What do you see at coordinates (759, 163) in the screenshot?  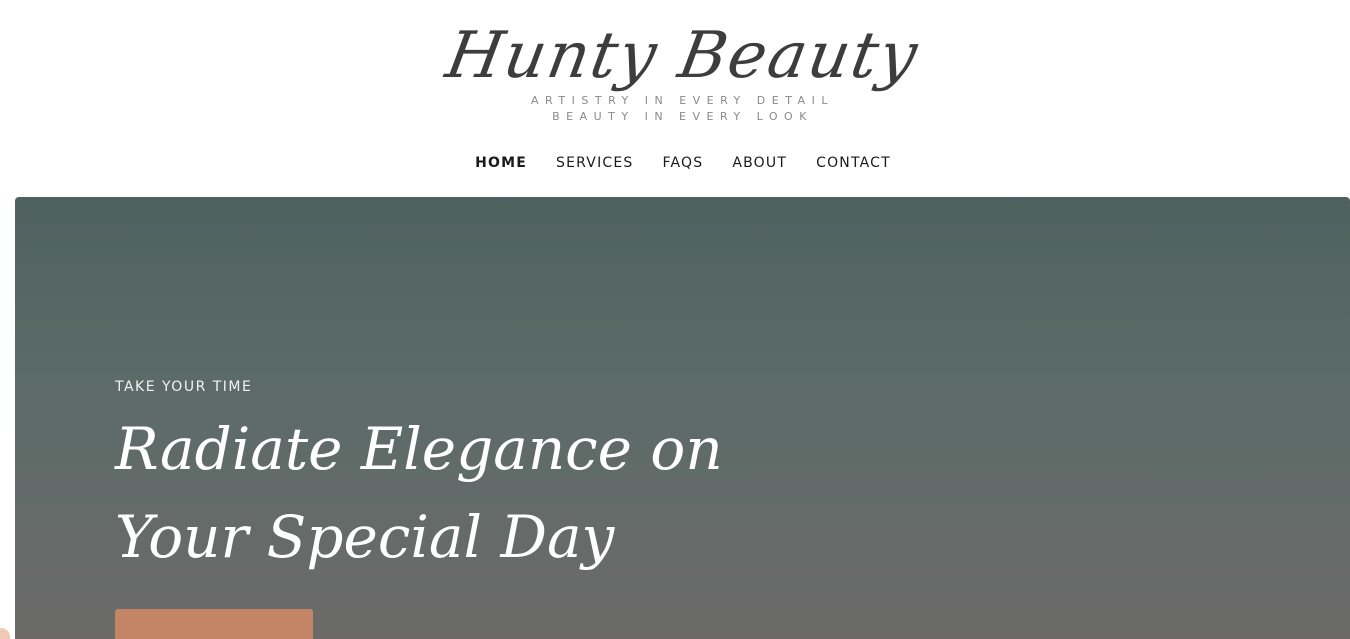 I see `nav-item-about: ABOUT` at bounding box center [759, 163].